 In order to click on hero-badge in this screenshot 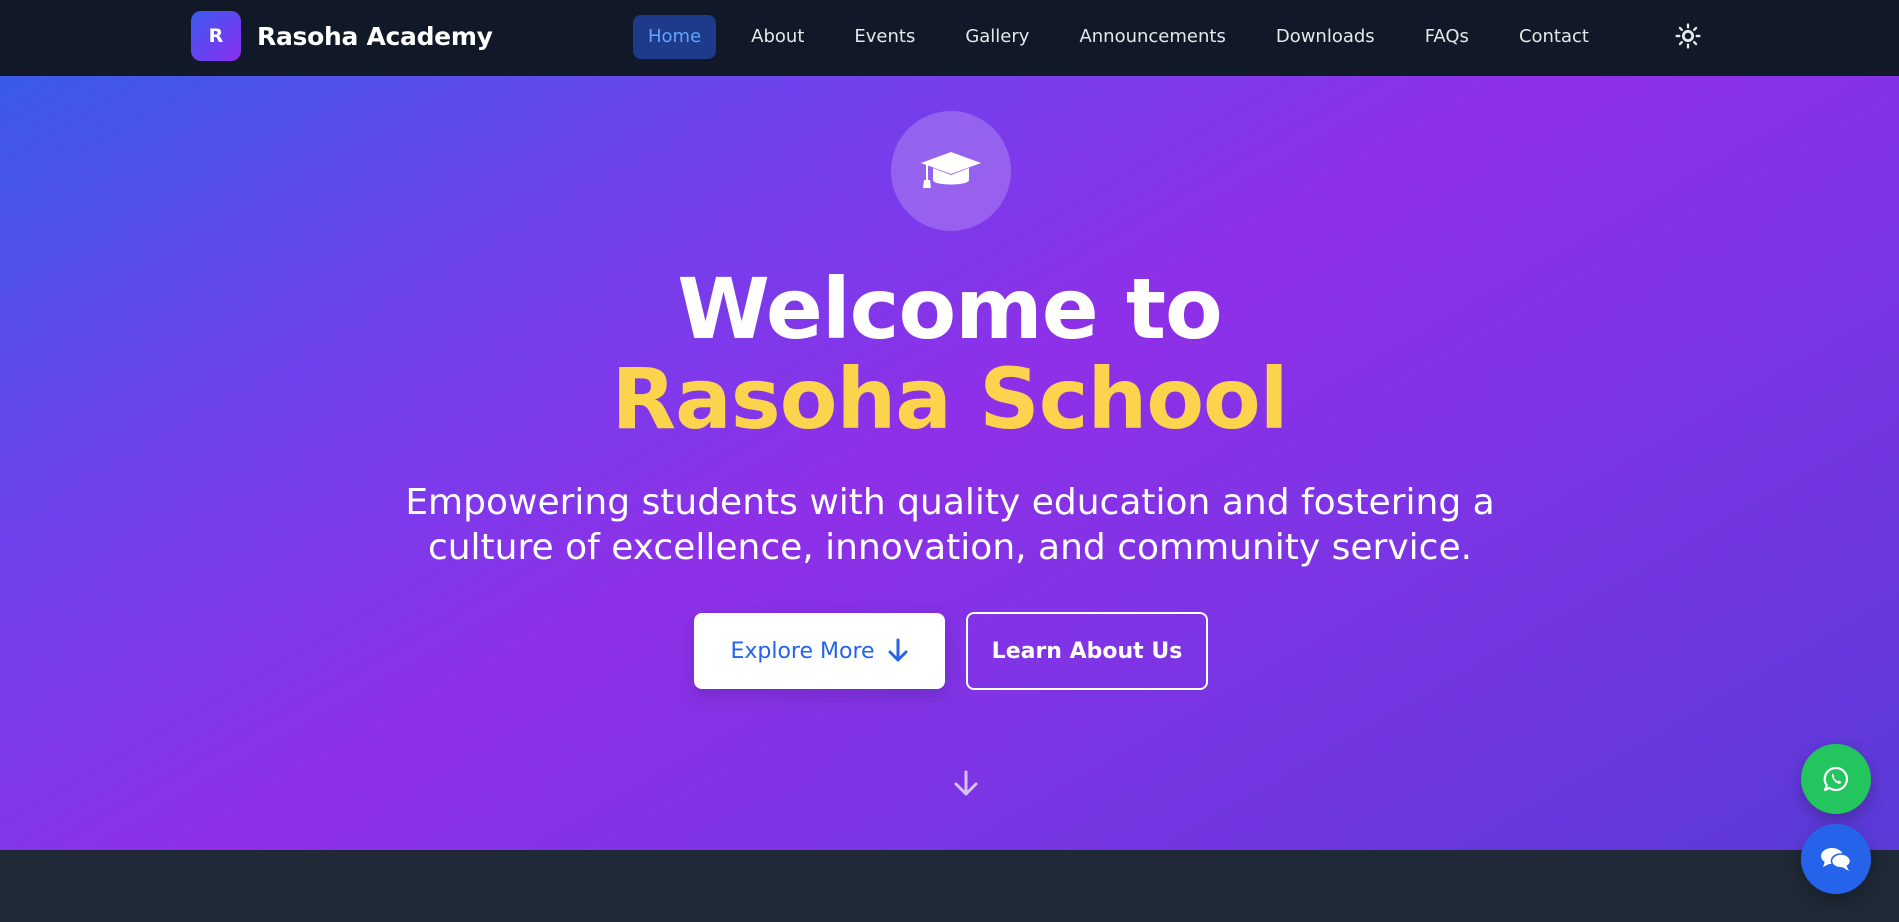, I will do `click(951, 171)`.